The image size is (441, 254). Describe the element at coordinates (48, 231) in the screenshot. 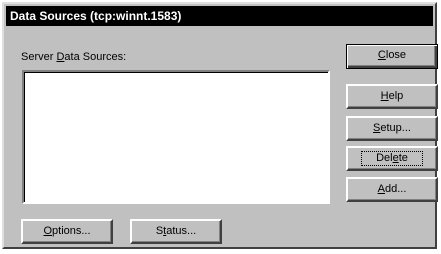

I see `options-label-accel: O` at that location.